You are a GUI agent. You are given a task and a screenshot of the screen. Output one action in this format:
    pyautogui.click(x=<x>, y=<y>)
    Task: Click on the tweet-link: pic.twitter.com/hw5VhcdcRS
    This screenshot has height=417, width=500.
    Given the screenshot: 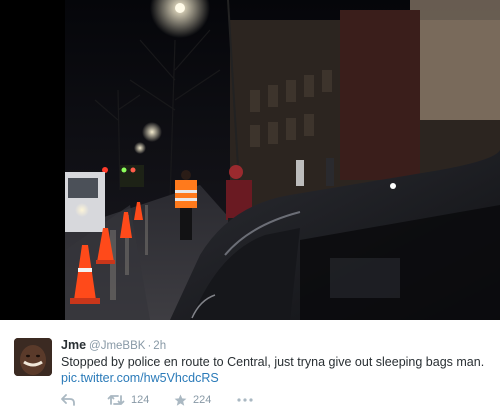 What is the action you would take?
    pyautogui.click(x=140, y=378)
    